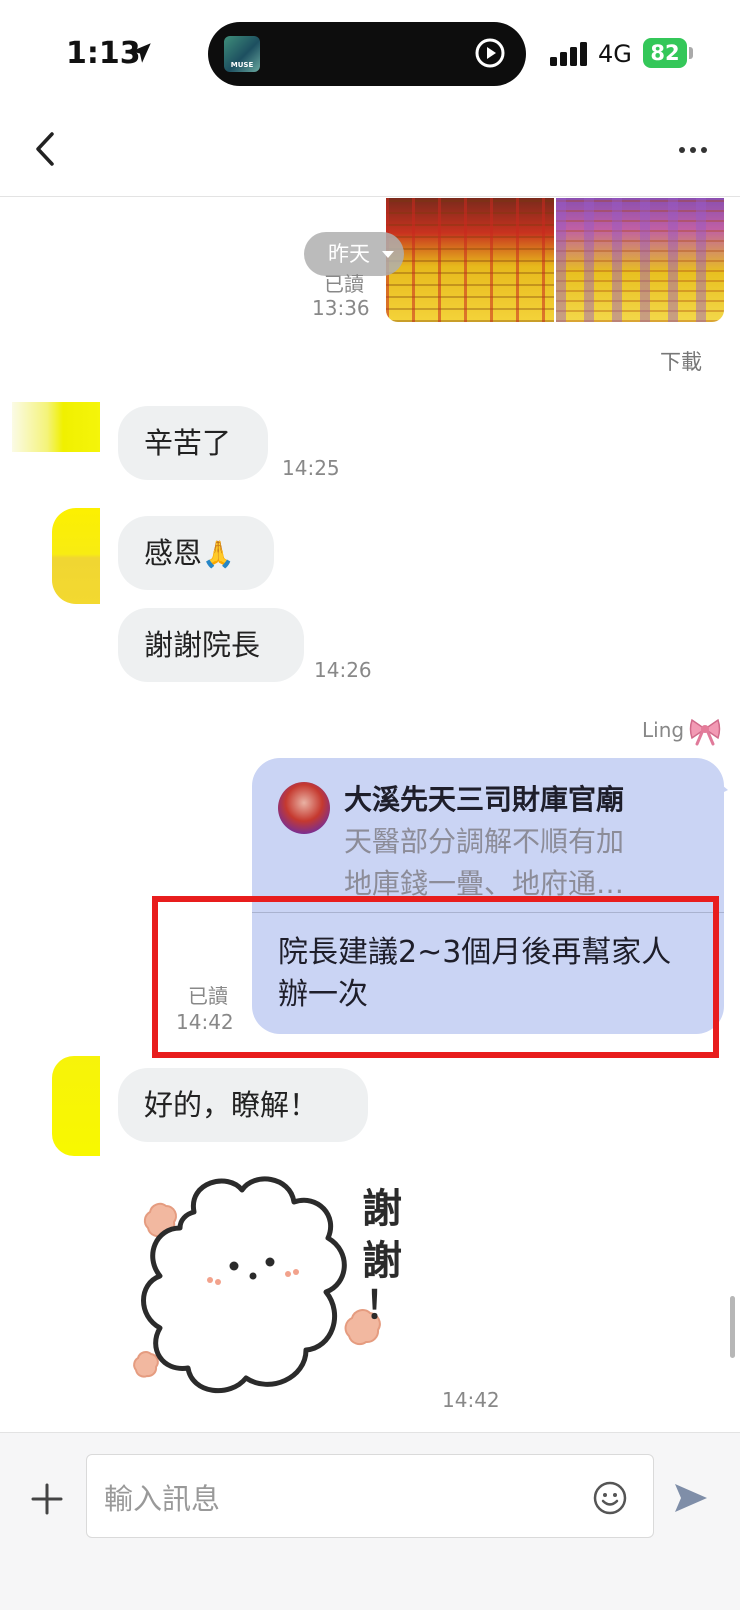 The width and height of the screenshot is (740, 1610). I want to click on scrollbar-thumb, so click(732, 1327).